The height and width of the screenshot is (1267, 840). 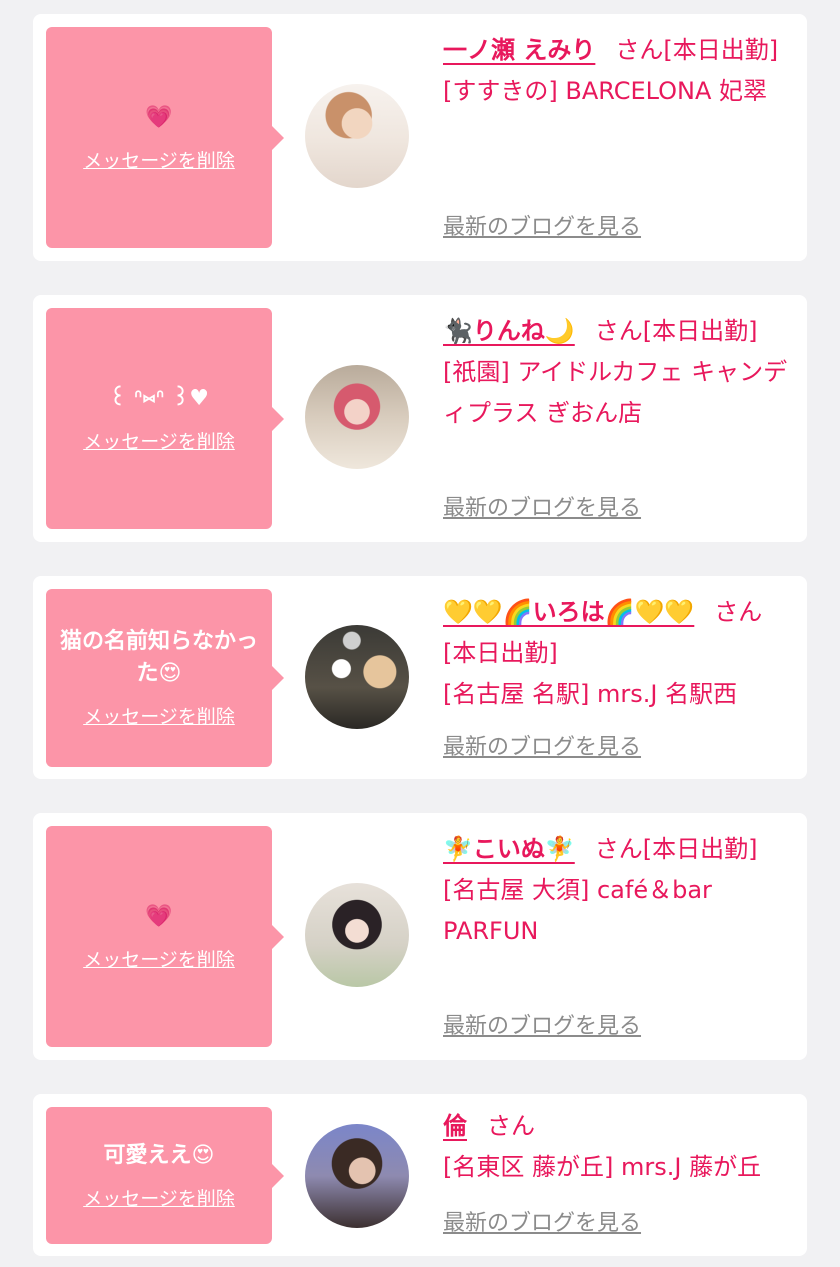 I want to click on shop-text: [すすきの] BARCELONA 妃翠, so click(x=605, y=91).